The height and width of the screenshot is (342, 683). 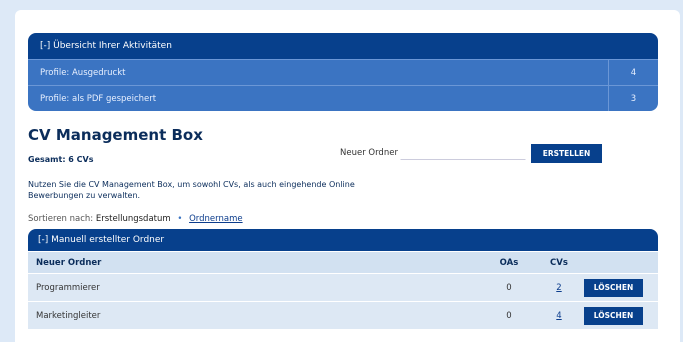 What do you see at coordinates (343, 315) in the screenshot?
I see `table-row: Marketingleiter 0 4 LÖSCHEN` at bounding box center [343, 315].